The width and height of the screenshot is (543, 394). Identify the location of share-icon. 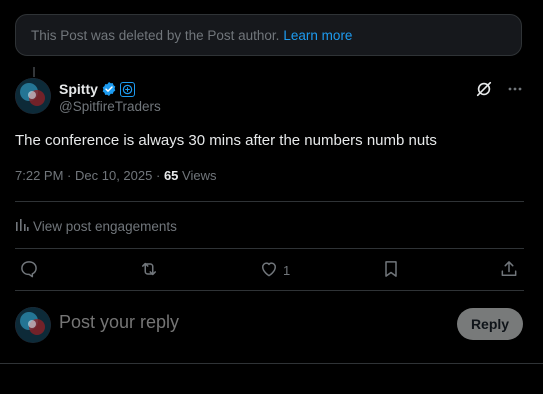
(509, 270).